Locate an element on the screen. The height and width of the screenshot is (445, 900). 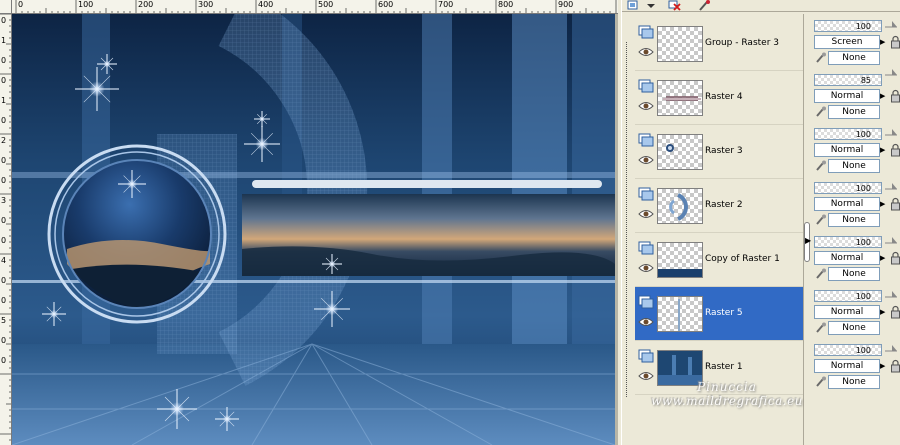
ruler-label: 300 is located at coordinates (206, 4).